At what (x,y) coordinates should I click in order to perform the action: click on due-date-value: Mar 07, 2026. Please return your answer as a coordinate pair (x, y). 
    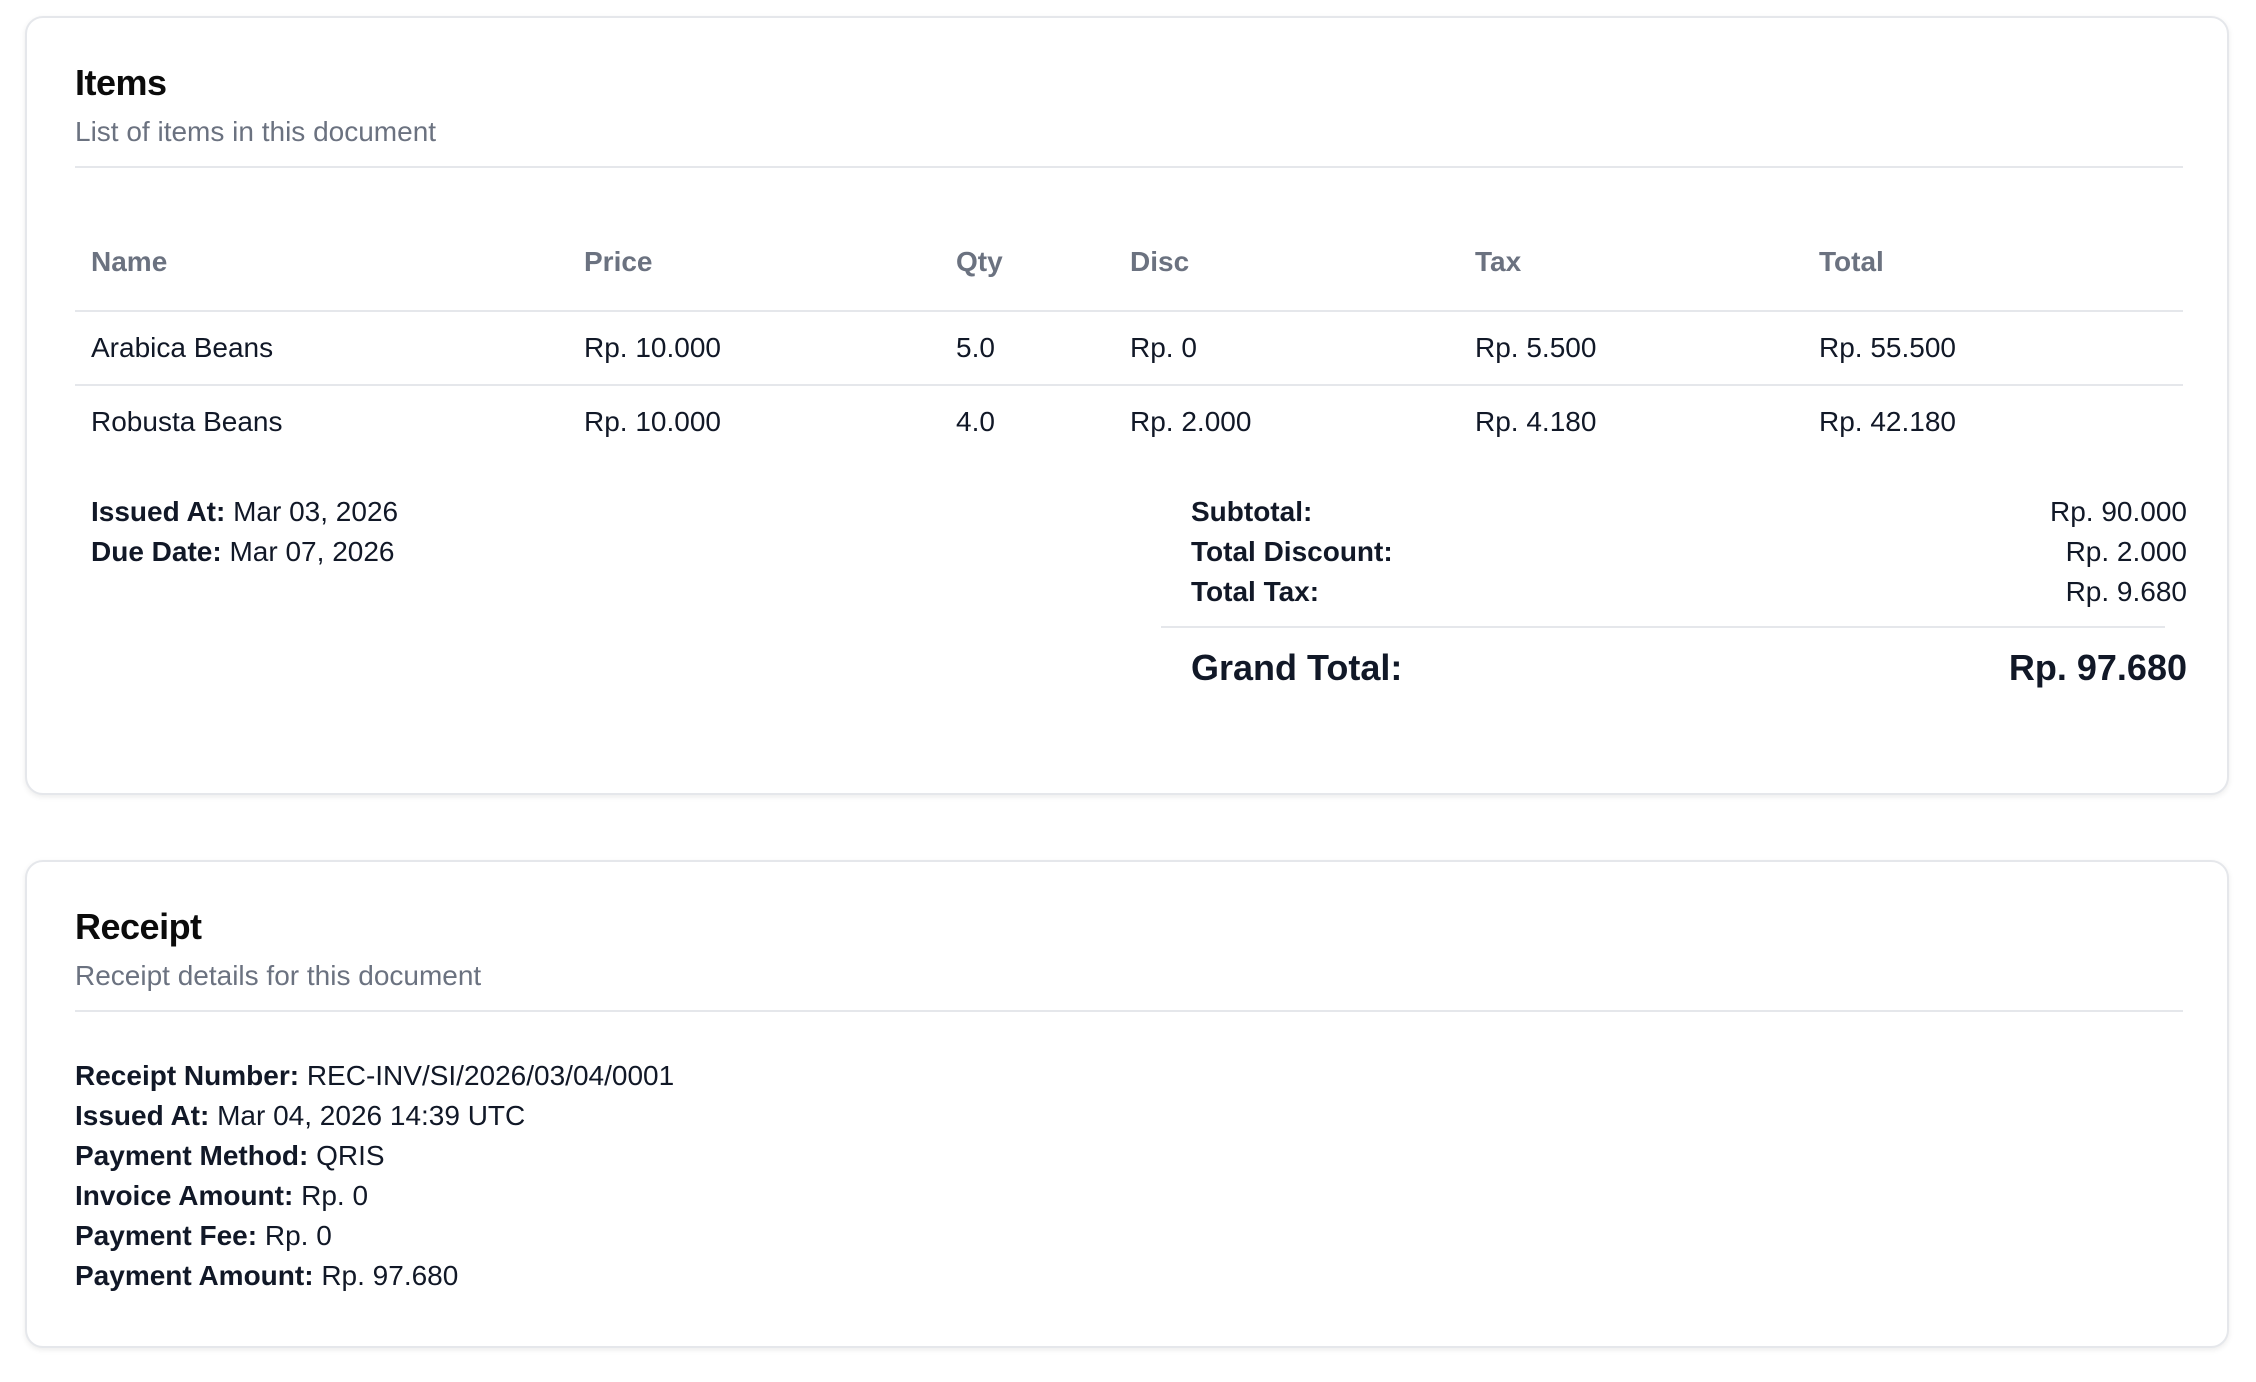
    Looking at the image, I should click on (312, 551).